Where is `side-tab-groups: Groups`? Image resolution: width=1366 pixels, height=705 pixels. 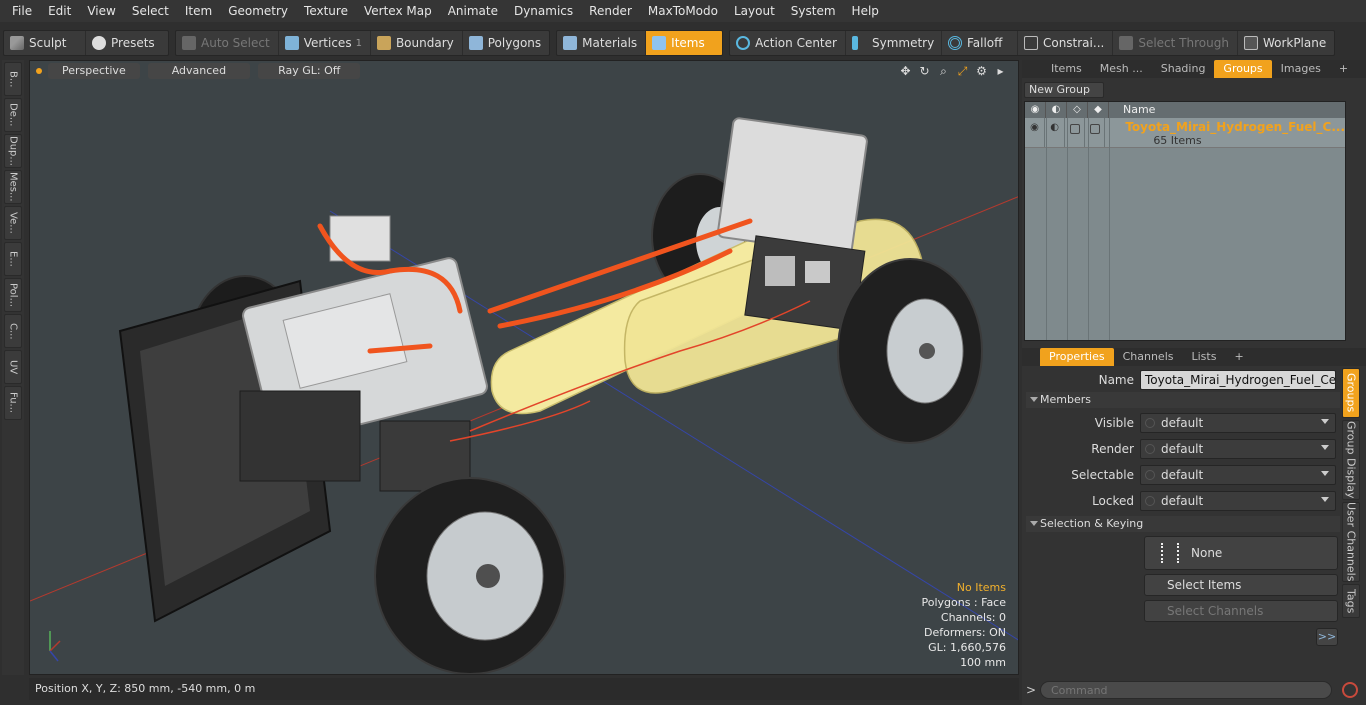 side-tab-groups: Groups is located at coordinates (1351, 393).